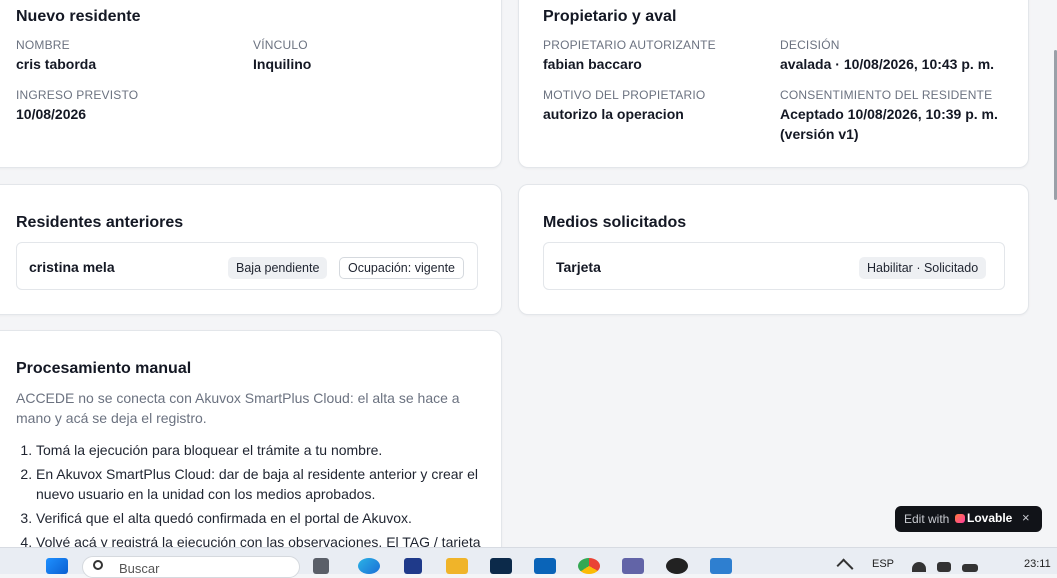  Describe the element at coordinates (104, 368) in the screenshot. I see `card-title: Procesamiento manual` at that location.